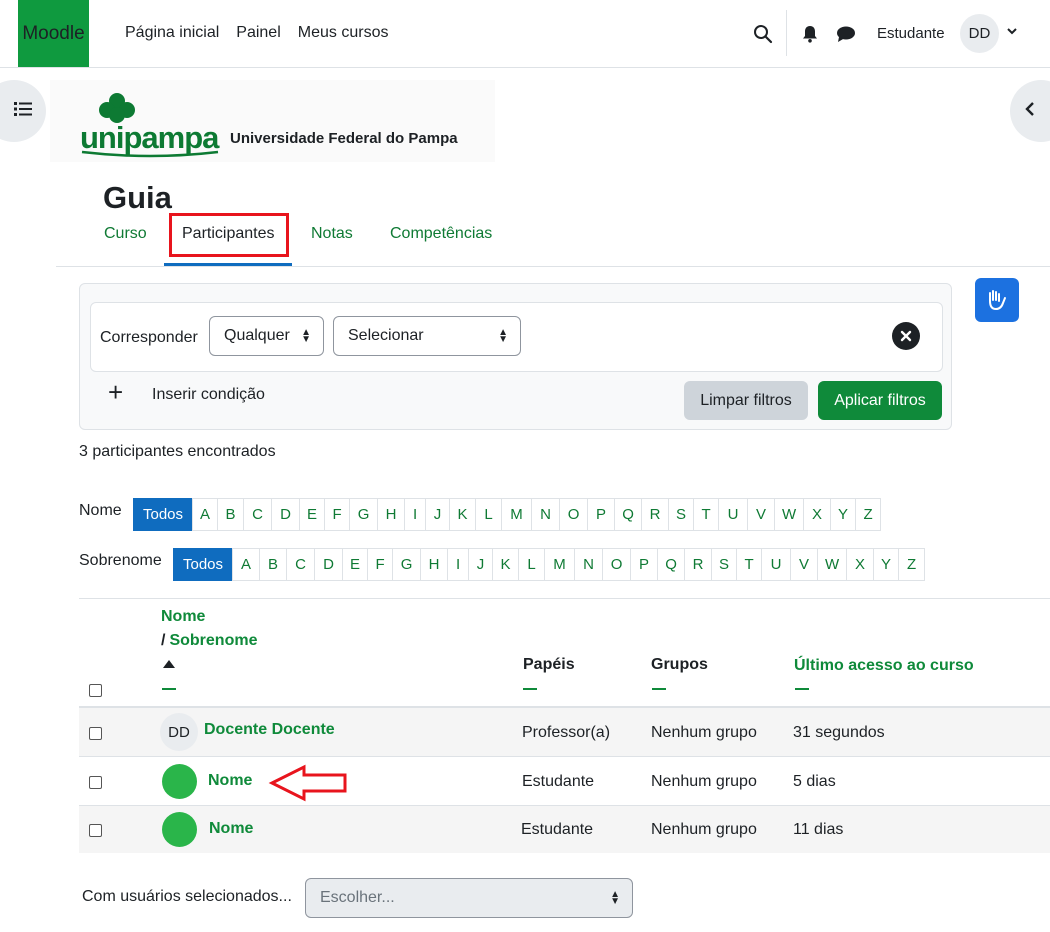 This screenshot has height=932, width=1050. What do you see at coordinates (558, 781) in the screenshot?
I see `participant-role: Estudante` at bounding box center [558, 781].